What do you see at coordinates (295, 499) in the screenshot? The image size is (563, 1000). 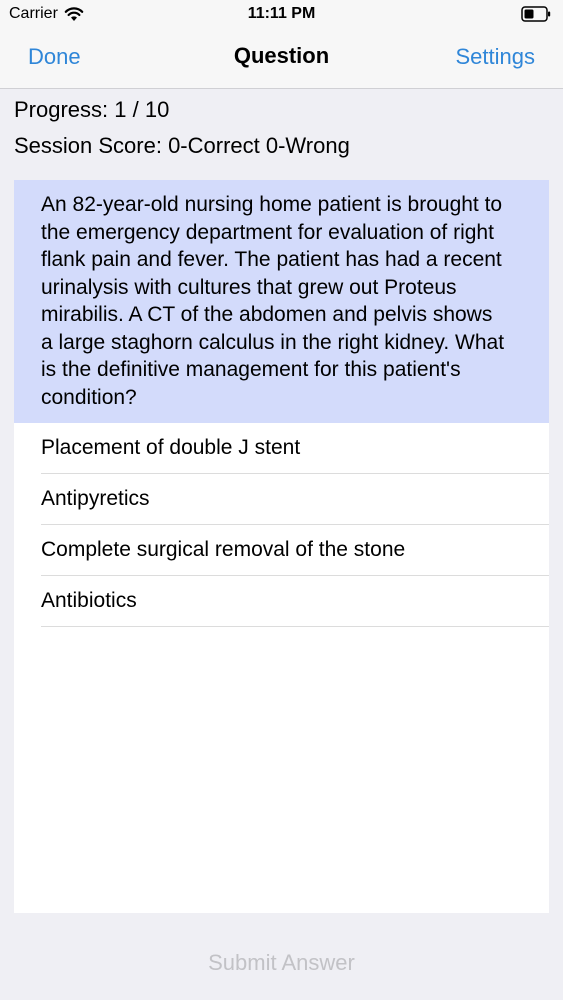 I see `answer-option: Antipyretics` at bounding box center [295, 499].